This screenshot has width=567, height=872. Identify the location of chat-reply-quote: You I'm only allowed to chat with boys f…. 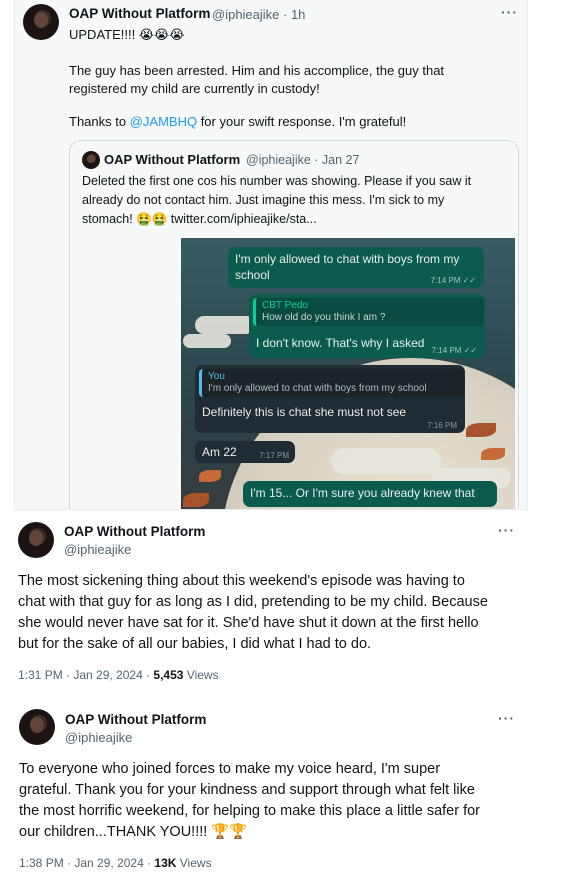
(331, 383).